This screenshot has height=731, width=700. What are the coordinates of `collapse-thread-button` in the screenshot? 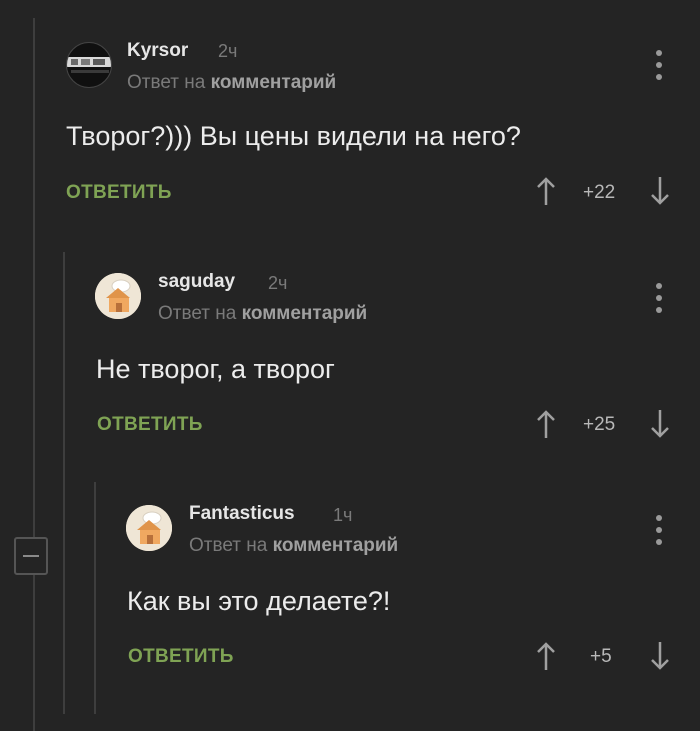 It's located at (31, 556).